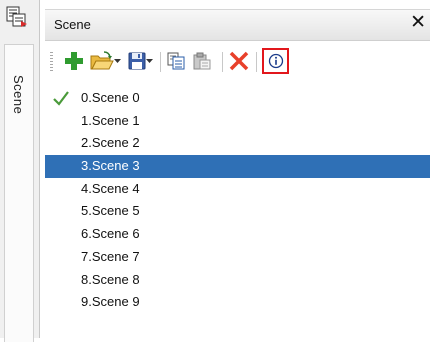  I want to click on info-button, so click(275, 61).